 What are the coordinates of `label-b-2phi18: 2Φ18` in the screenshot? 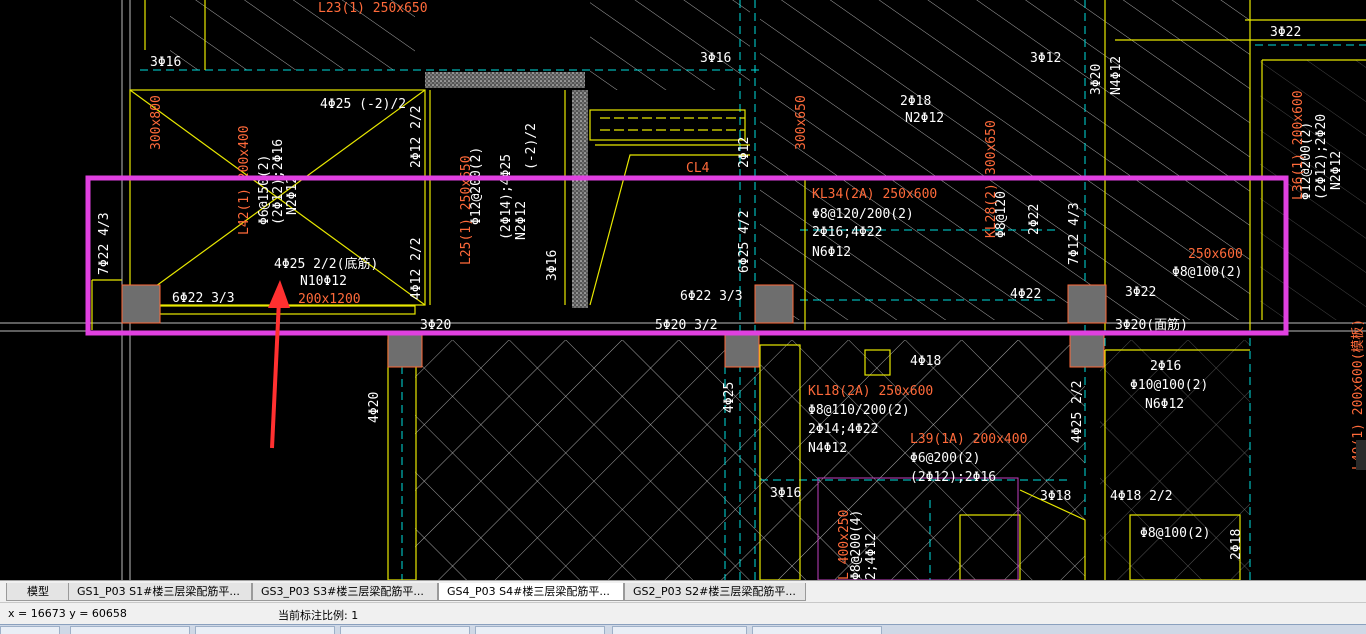 It's located at (1236, 544).